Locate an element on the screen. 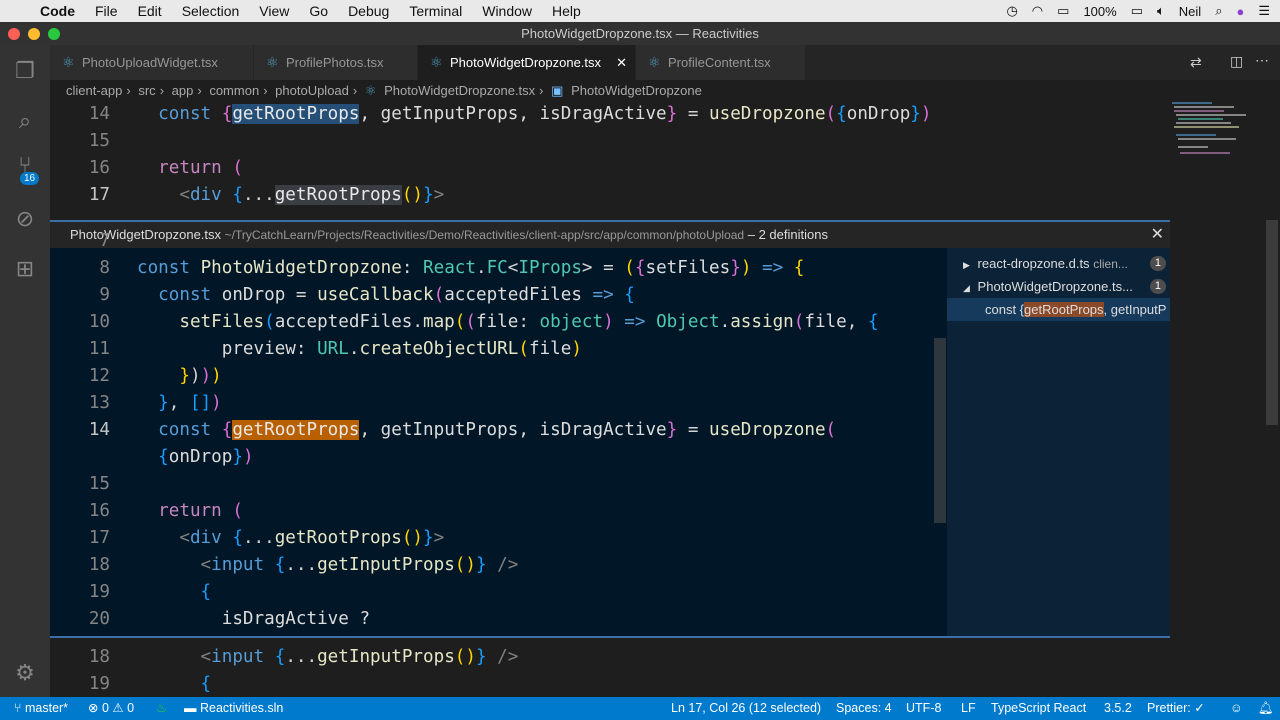 The height and width of the screenshot is (720, 1280). user-name: Neil is located at coordinates (1190, 11).